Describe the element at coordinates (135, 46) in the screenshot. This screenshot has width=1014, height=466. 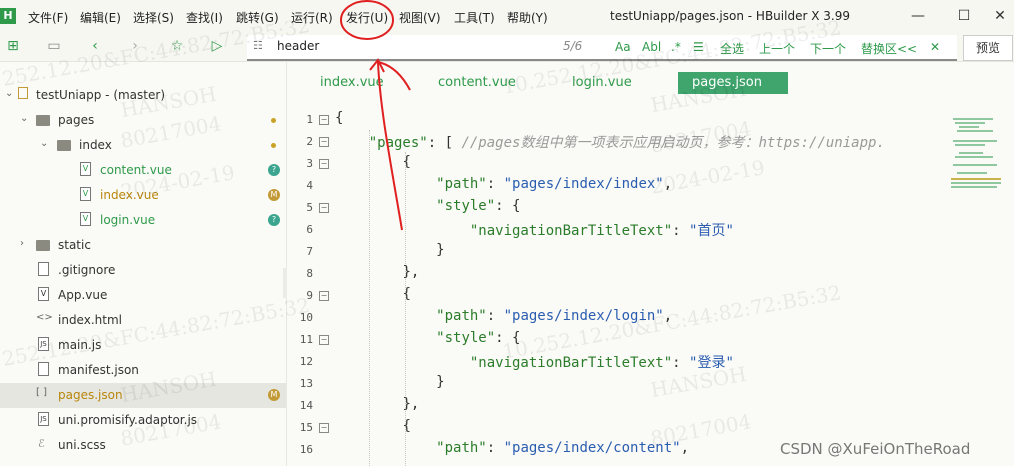
I see `forward-icon: ›` at that location.